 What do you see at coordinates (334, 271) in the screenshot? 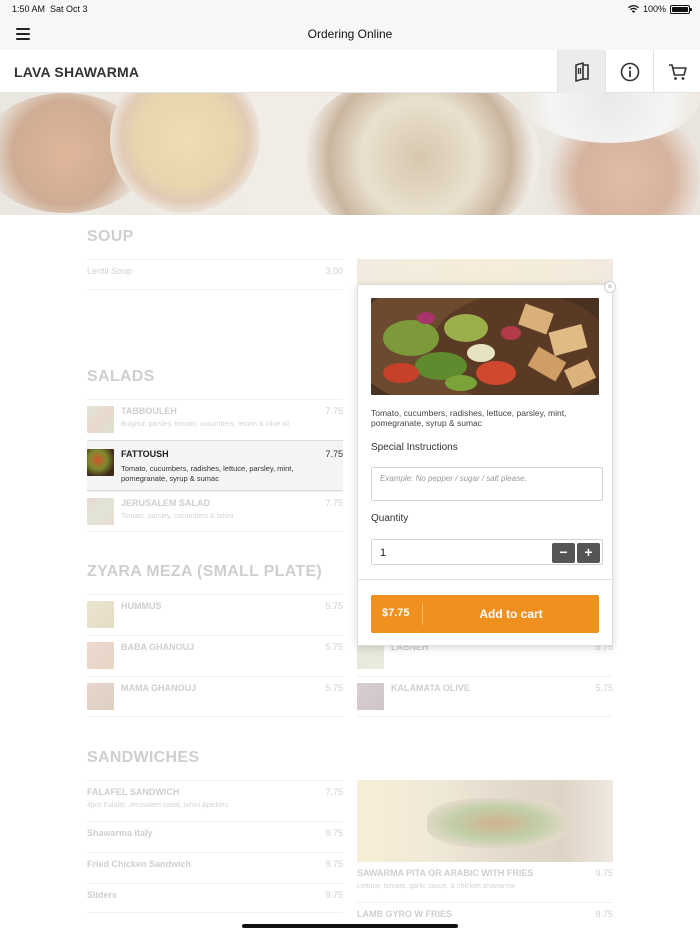
I see `item-price: 3.00` at bounding box center [334, 271].